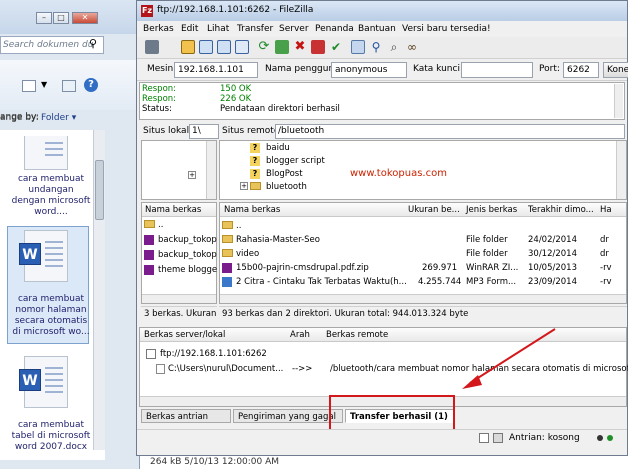 Image resolution: width=628 pixels, height=469 pixels. What do you see at coordinates (206, 47) in the screenshot?
I see `toggle-local-tree-icon` at bounding box center [206, 47].